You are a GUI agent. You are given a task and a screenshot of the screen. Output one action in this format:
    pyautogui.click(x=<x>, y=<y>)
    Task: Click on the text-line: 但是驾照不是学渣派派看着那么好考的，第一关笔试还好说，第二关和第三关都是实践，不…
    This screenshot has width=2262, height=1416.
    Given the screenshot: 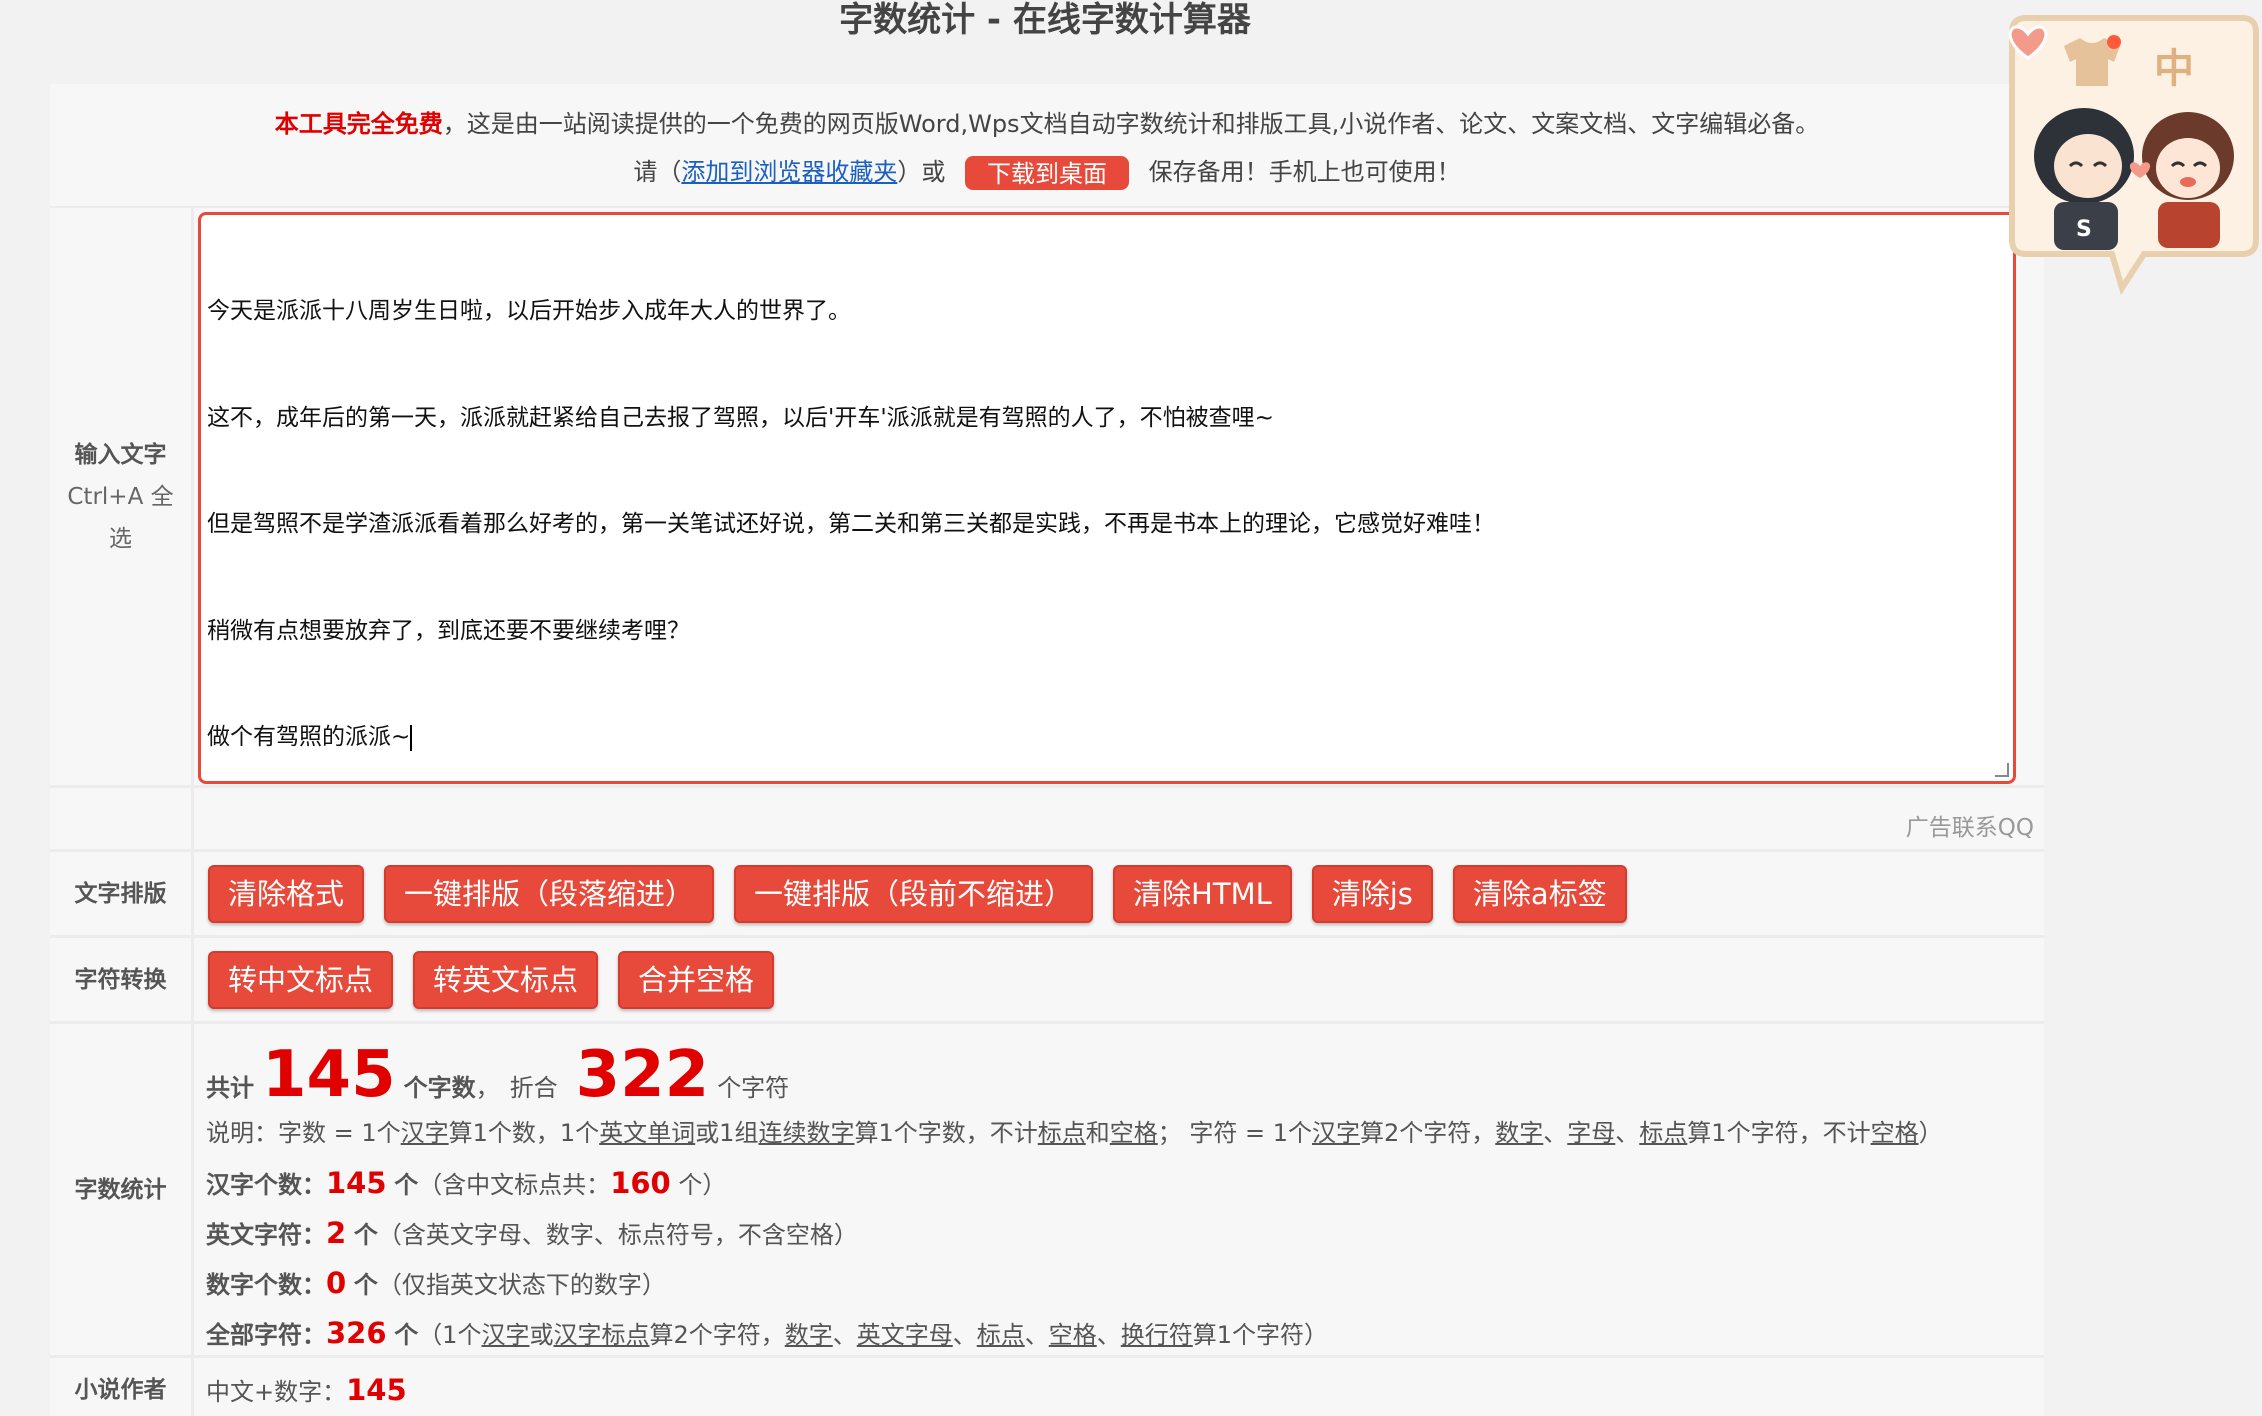 What is the action you would take?
    pyautogui.click(x=851, y=524)
    